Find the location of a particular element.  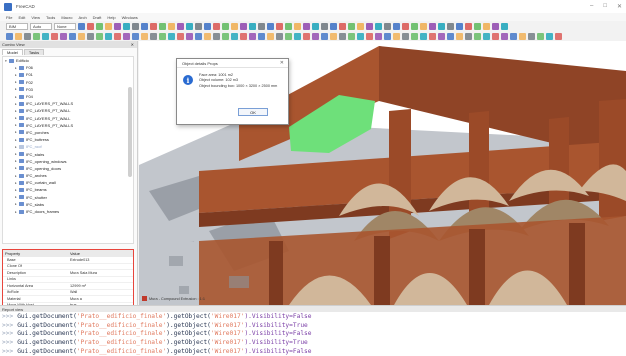

tree-item: ▸ F04 is located at coordinates (68, 96).